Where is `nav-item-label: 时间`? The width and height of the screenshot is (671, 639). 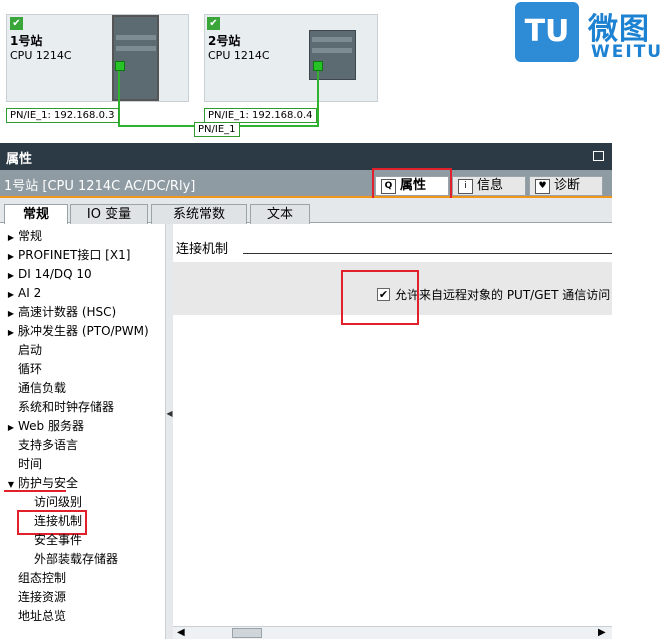 nav-item-label: 时间 is located at coordinates (30, 464).